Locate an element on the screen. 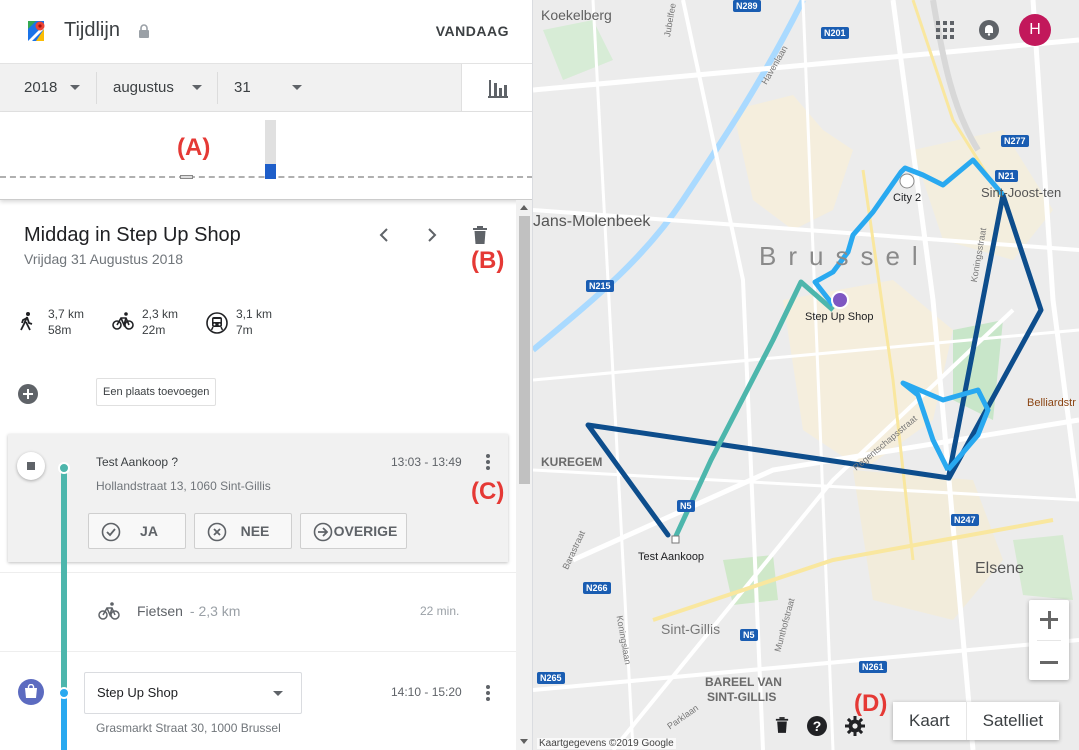 Image resolution: width=1079 pixels, height=750 pixels. map-label: Sint-Gillis is located at coordinates (691, 629).